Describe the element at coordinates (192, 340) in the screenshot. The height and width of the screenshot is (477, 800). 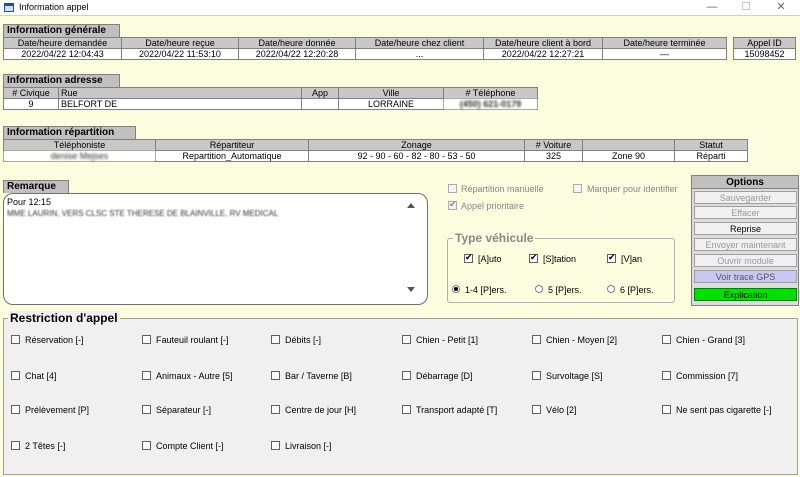
I see `restriction-fauteuil-roulant-label: Fauteuil roulant [-]` at that location.